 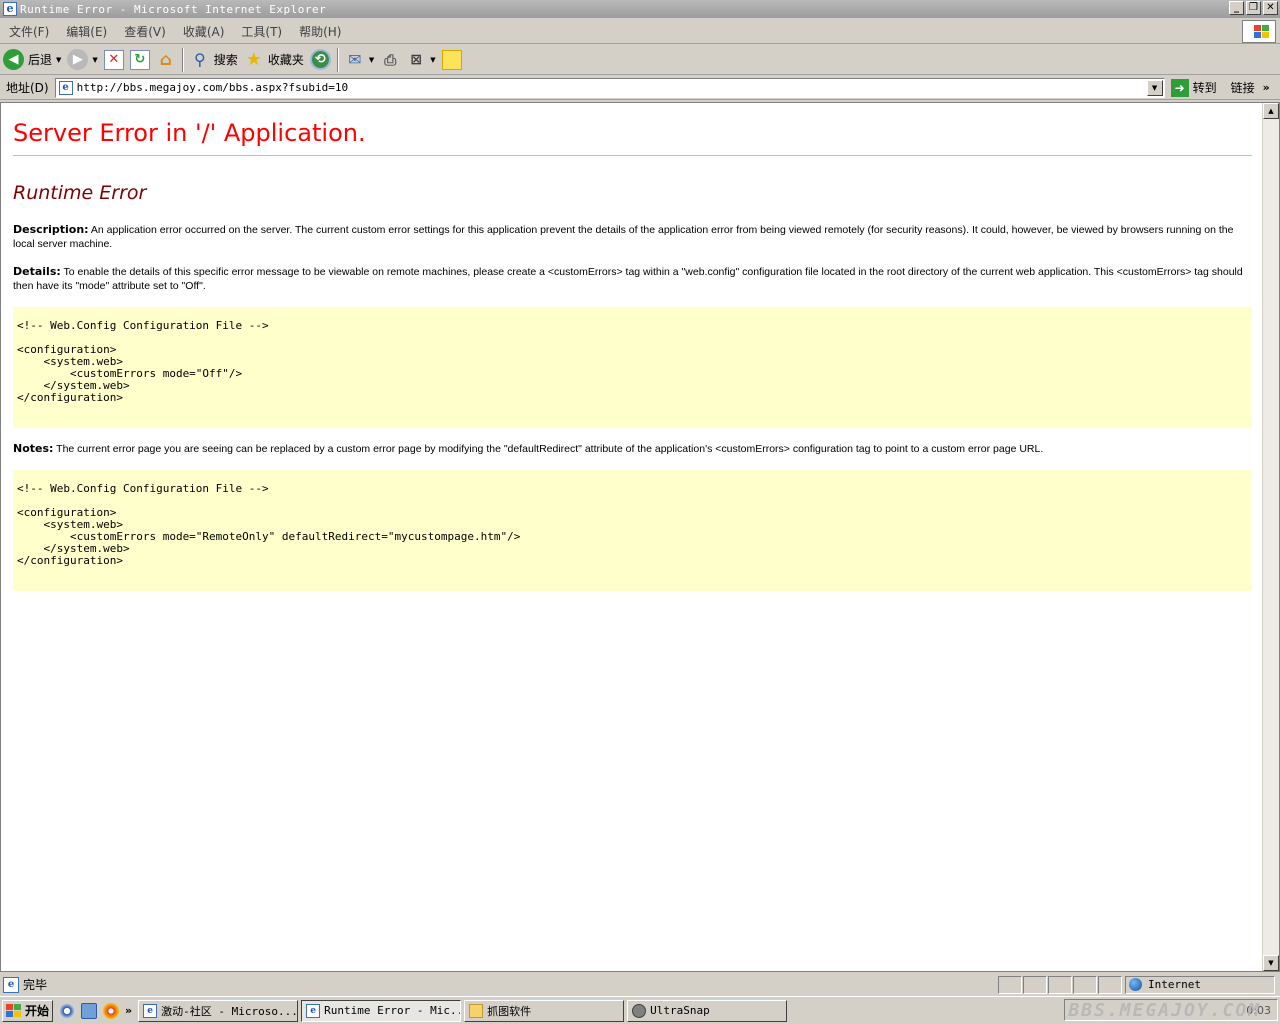 What do you see at coordinates (1243, 87) in the screenshot?
I see `links-button: 链接` at bounding box center [1243, 87].